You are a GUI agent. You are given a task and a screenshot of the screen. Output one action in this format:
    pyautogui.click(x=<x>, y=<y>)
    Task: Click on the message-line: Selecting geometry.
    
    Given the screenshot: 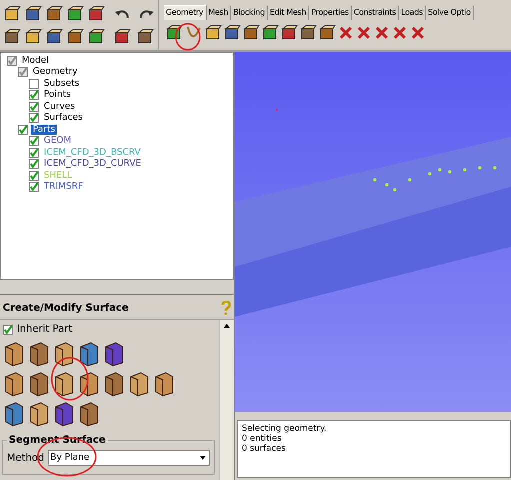 What is the action you would take?
    pyautogui.click(x=285, y=429)
    